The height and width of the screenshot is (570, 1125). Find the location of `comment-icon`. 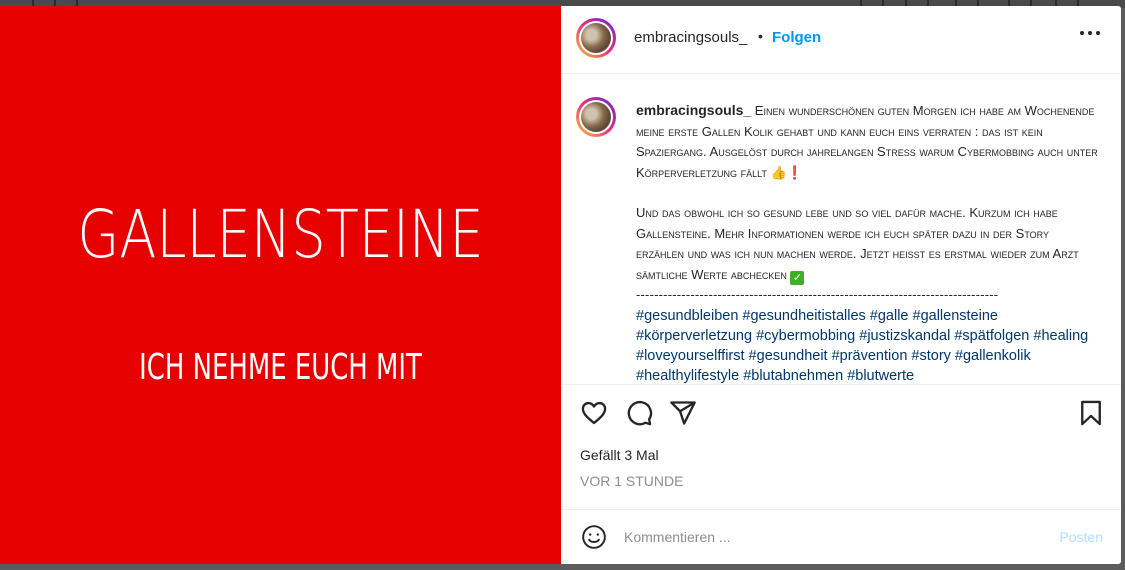

comment-icon is located at coordinates (639, 413).